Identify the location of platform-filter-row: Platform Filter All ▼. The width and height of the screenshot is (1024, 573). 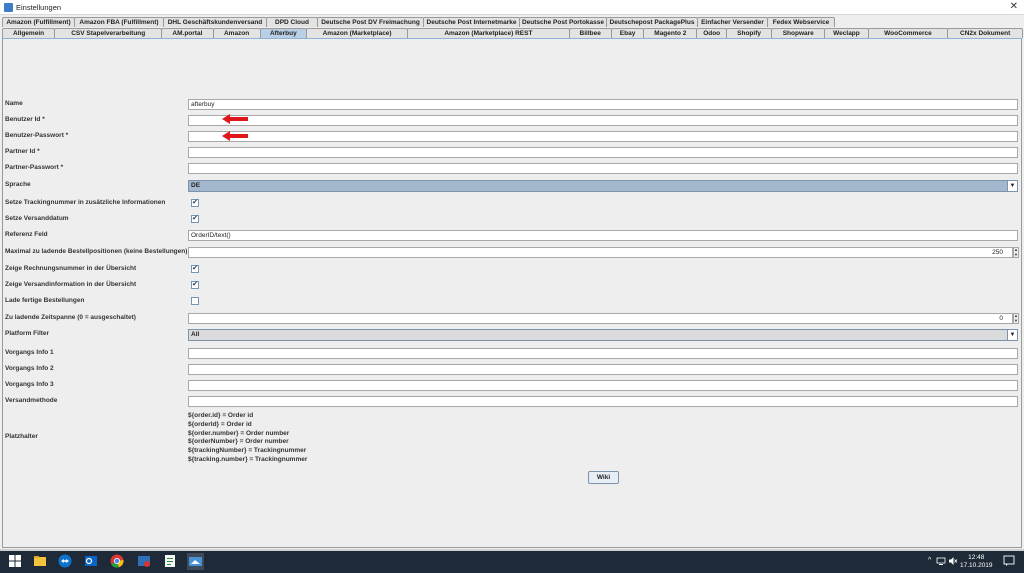
(512, 335).